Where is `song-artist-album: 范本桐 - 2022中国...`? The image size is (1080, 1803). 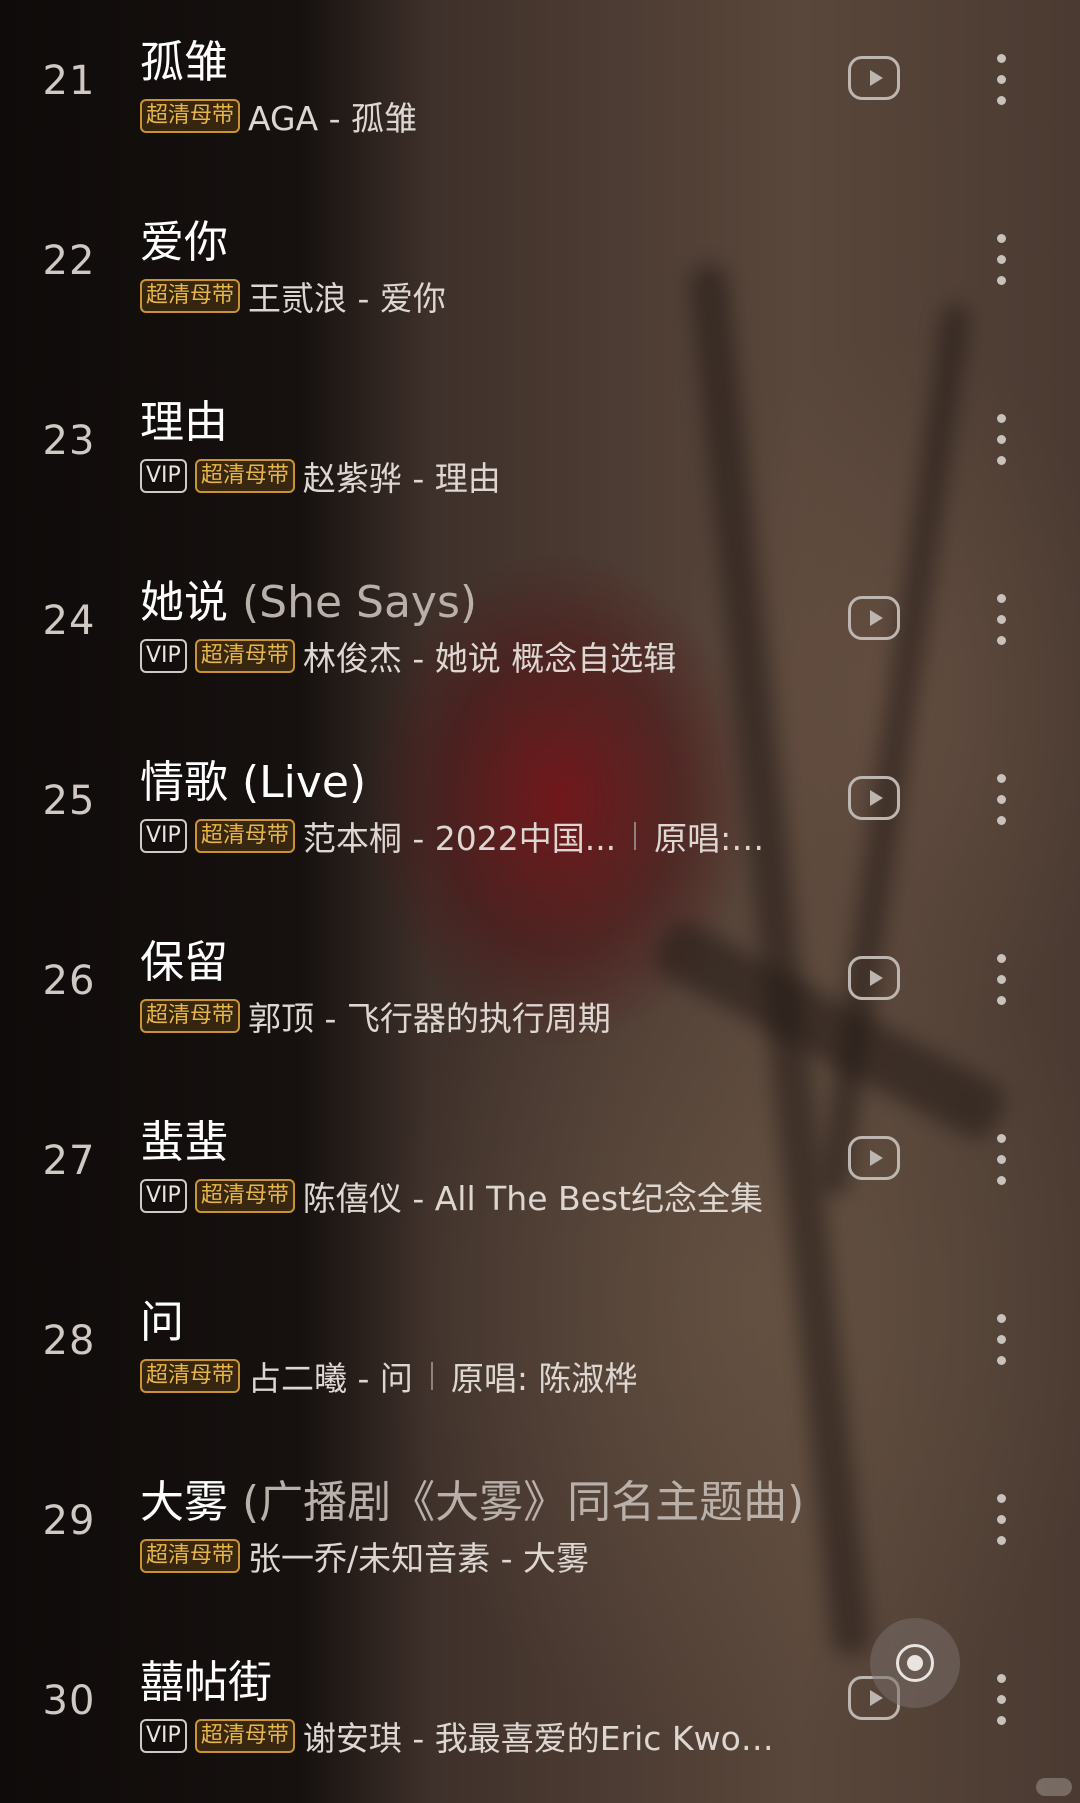
song-artist-album: 范本桐 - 2022中国... is located at coordinates (459, 838).